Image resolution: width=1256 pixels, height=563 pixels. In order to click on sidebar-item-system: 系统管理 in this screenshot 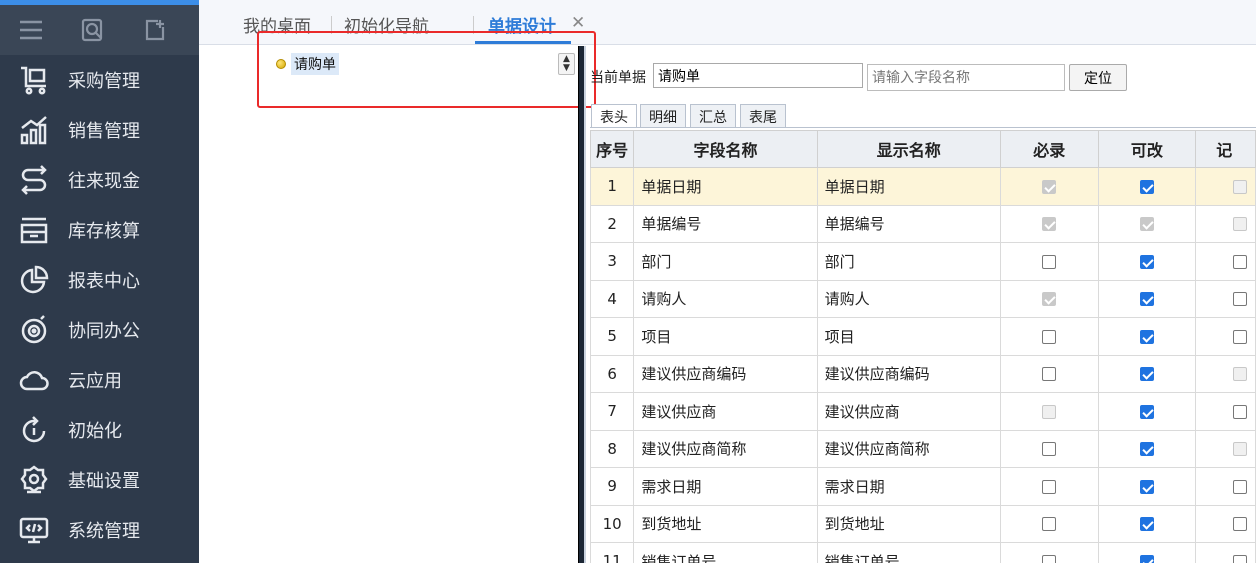, I will do `click(99, 530)`.